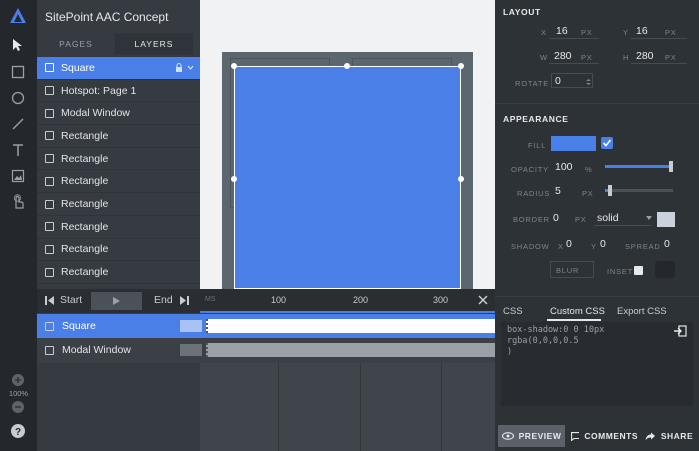  I want to click on ruler-mark: 300, so click(441, 300).